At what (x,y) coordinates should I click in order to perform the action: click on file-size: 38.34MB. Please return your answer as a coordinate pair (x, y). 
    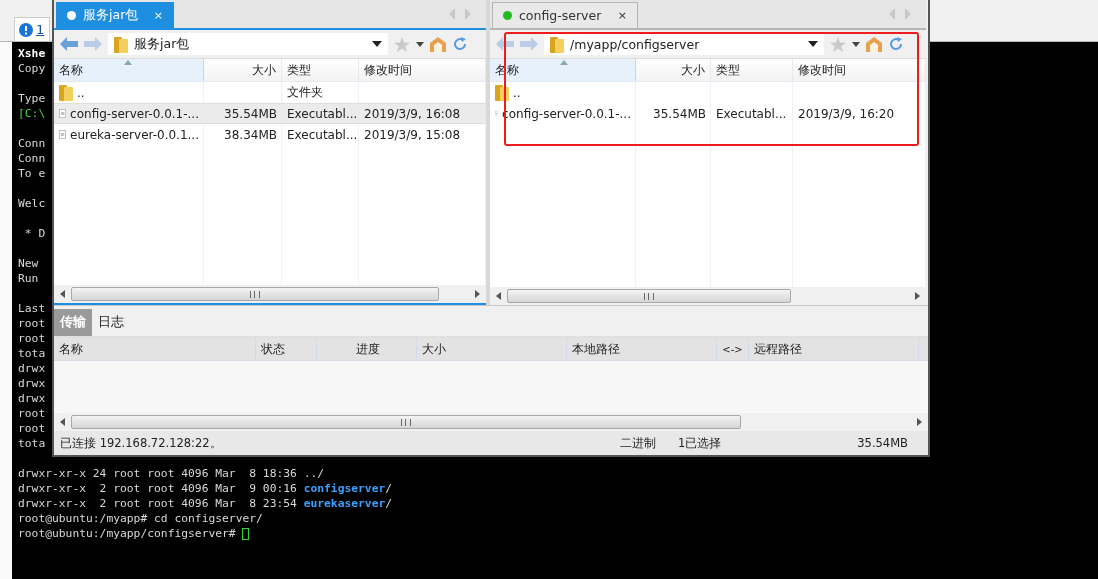
    Looking at the image, I should click on (250, 134).